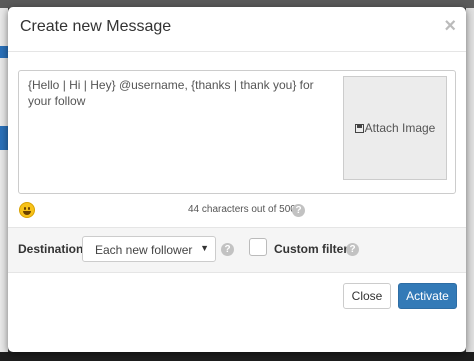 This screenshot has height=361, width=474. Describe the element at coordinates (311, 249) in the screenshot. I see `custom-filter-label: Custom filter` at that location.